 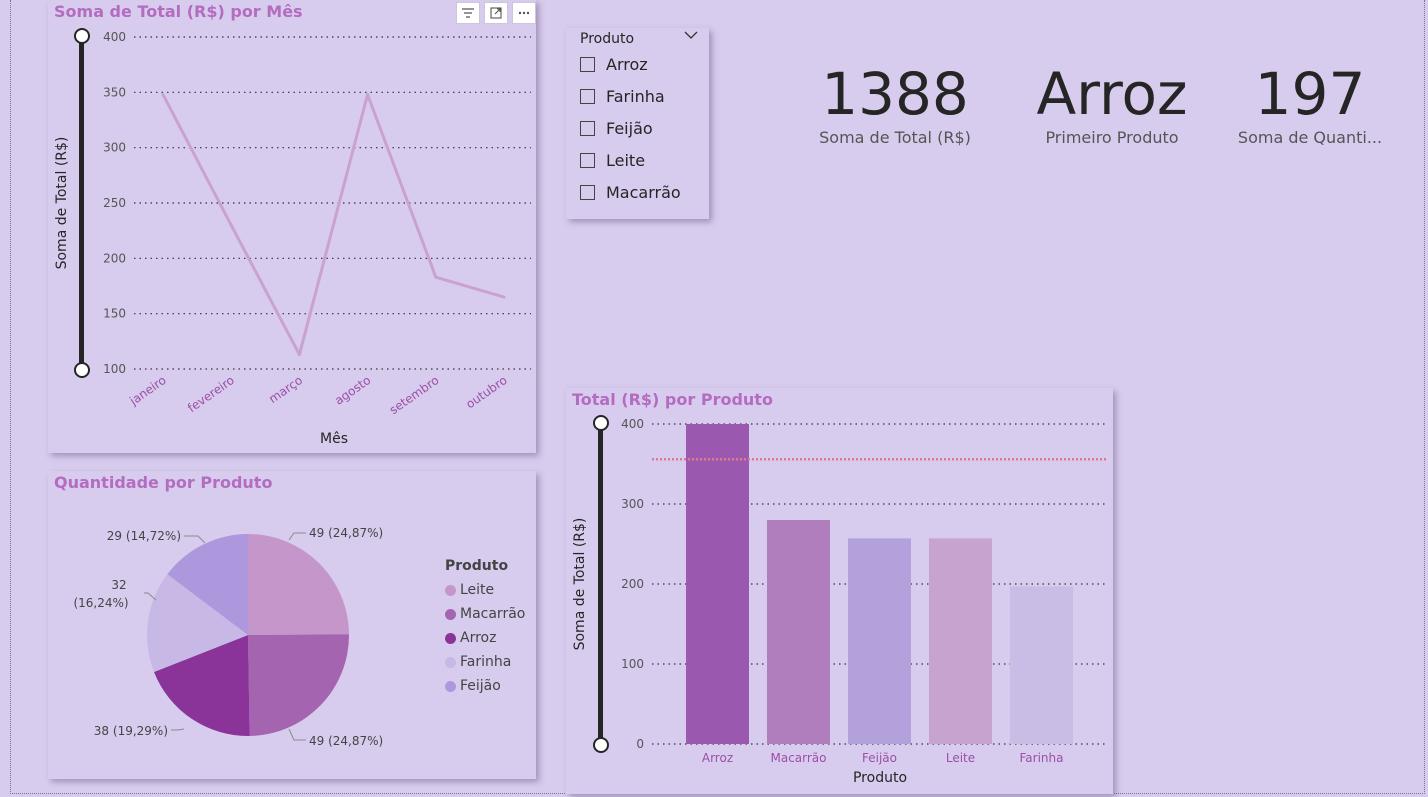 What do you see at coordinates (414, 395) in the screenshot?
I see `x-tick-label: setembro` at bounding box center [414, 395].